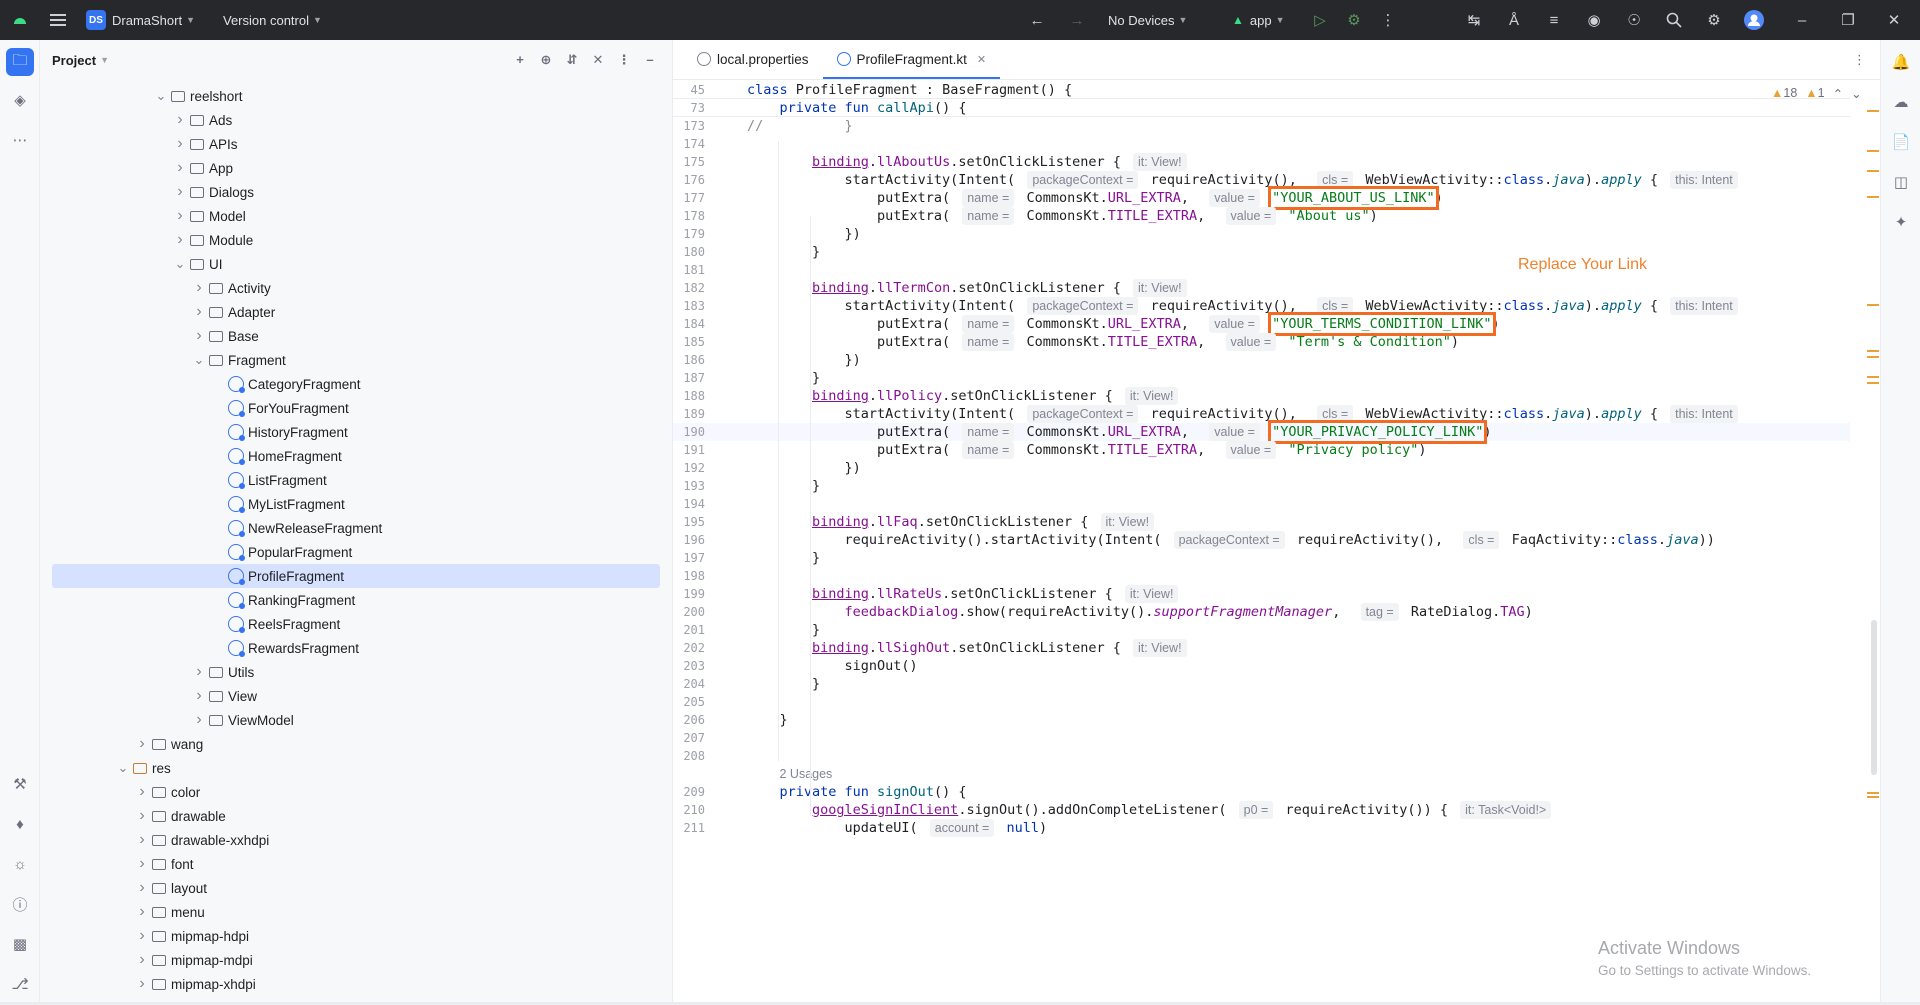  I want to click on options-icon: ⋮, so click(624, 60).